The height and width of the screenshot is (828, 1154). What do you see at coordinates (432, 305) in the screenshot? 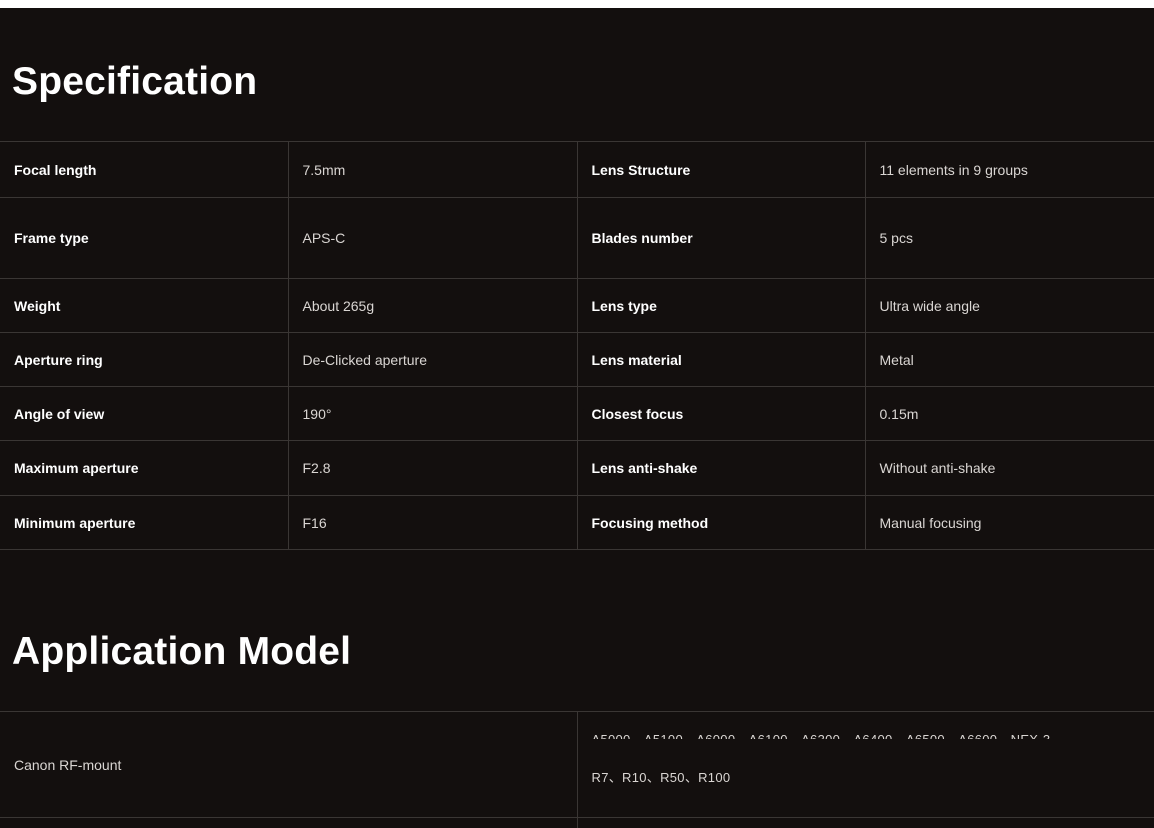
I see `spec-value: About 265g` at bounding box center [432, 305].